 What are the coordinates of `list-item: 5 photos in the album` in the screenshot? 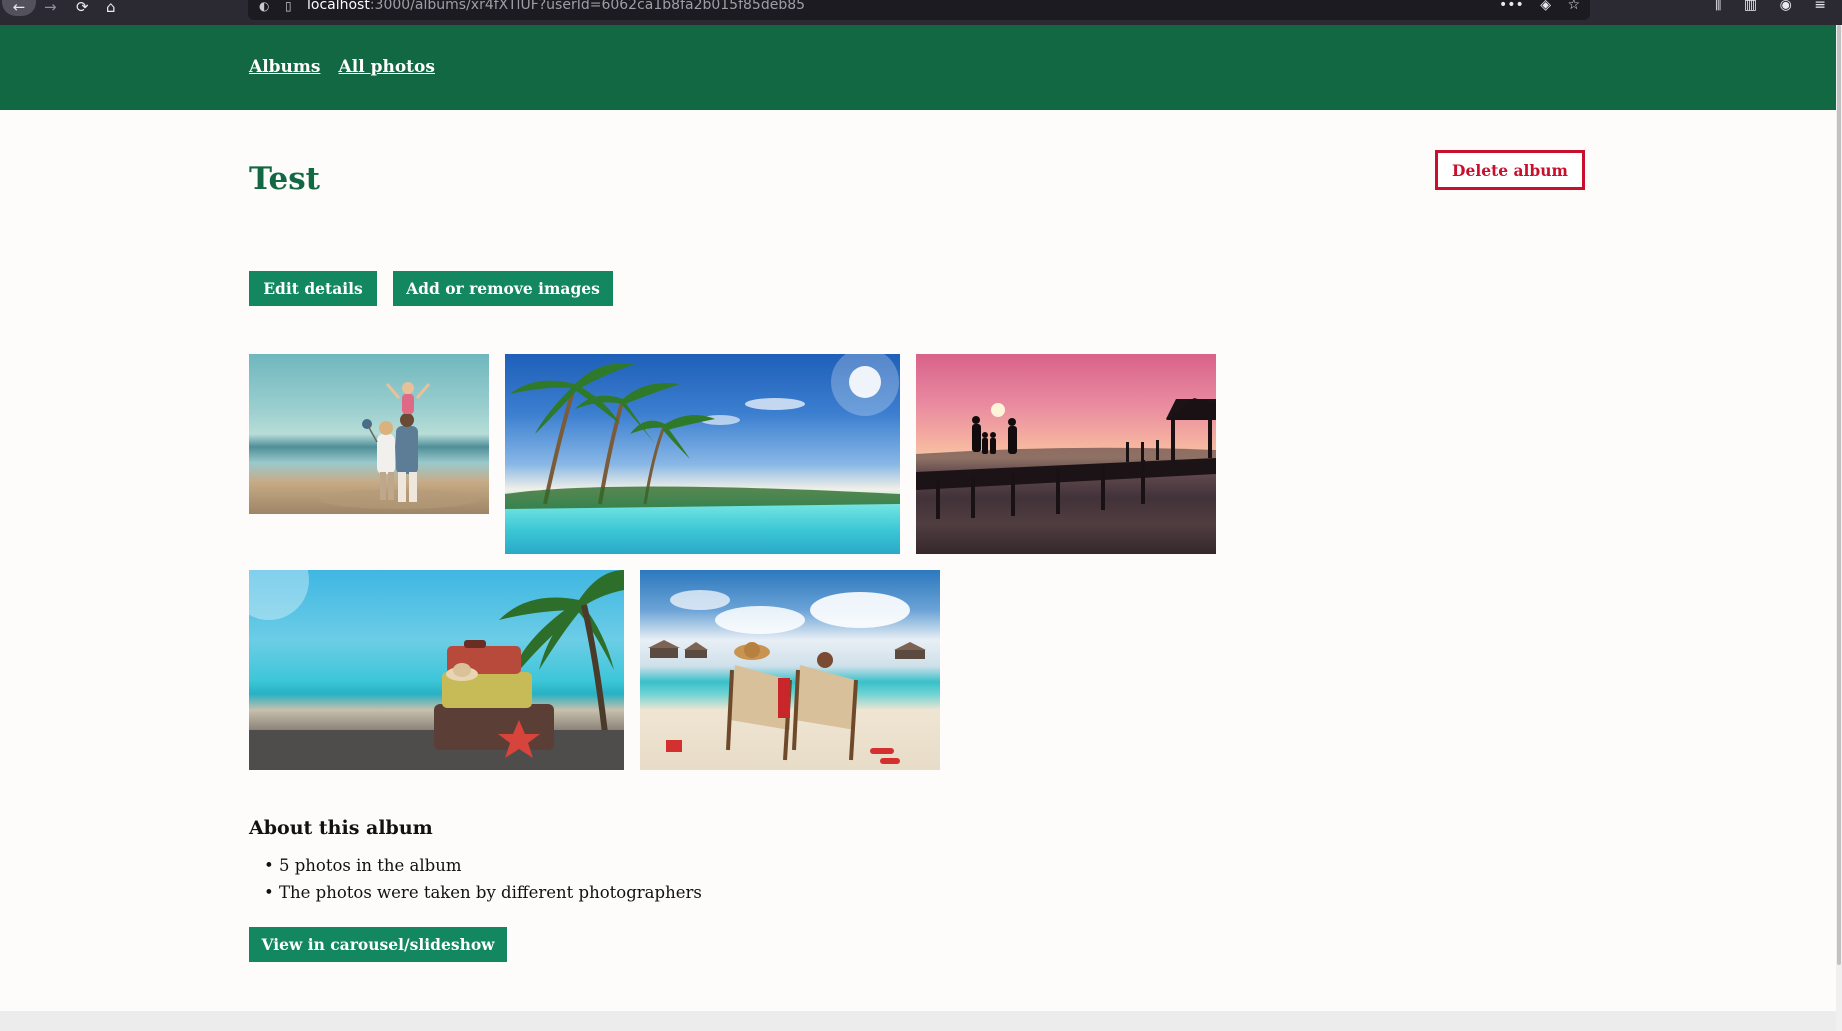 It's located at (483, 869).